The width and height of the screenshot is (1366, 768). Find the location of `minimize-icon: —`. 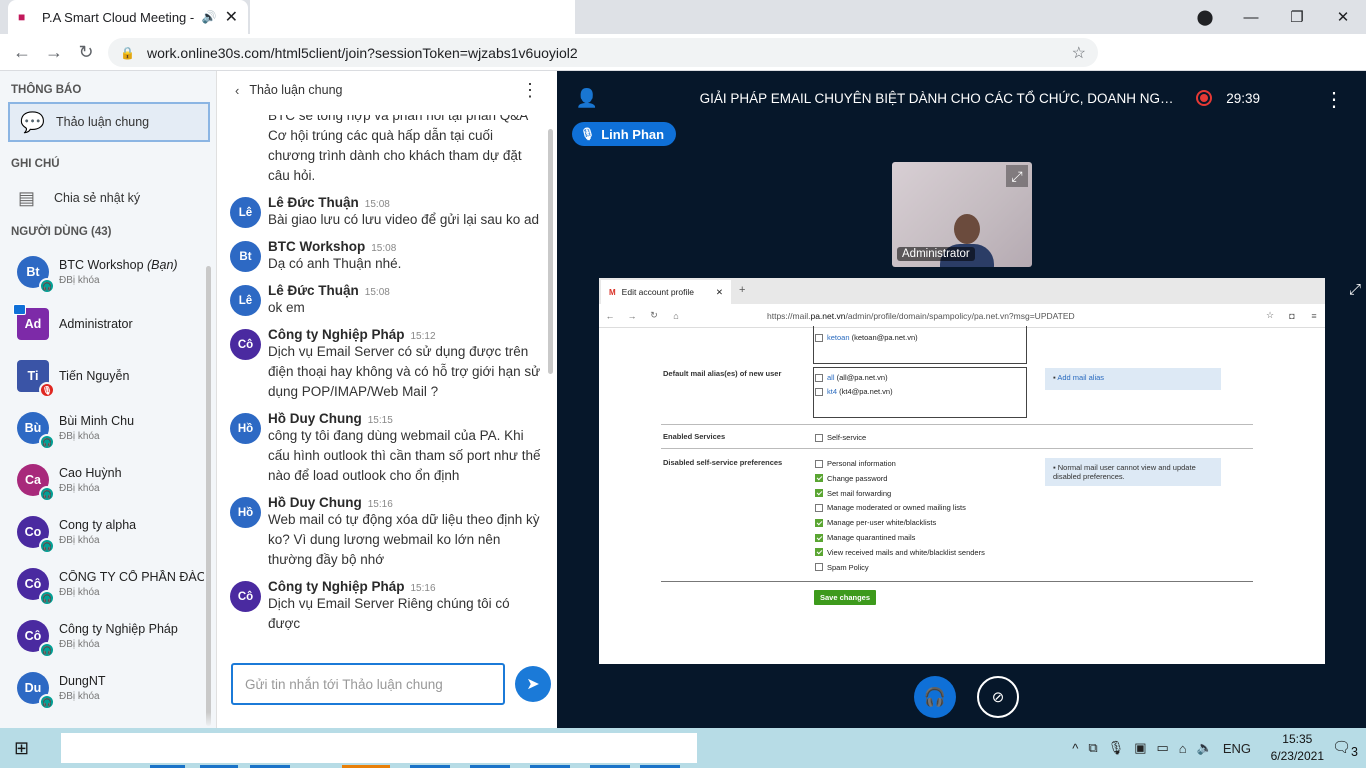

minimize-icon: — is located at coordinates (1251, 17).